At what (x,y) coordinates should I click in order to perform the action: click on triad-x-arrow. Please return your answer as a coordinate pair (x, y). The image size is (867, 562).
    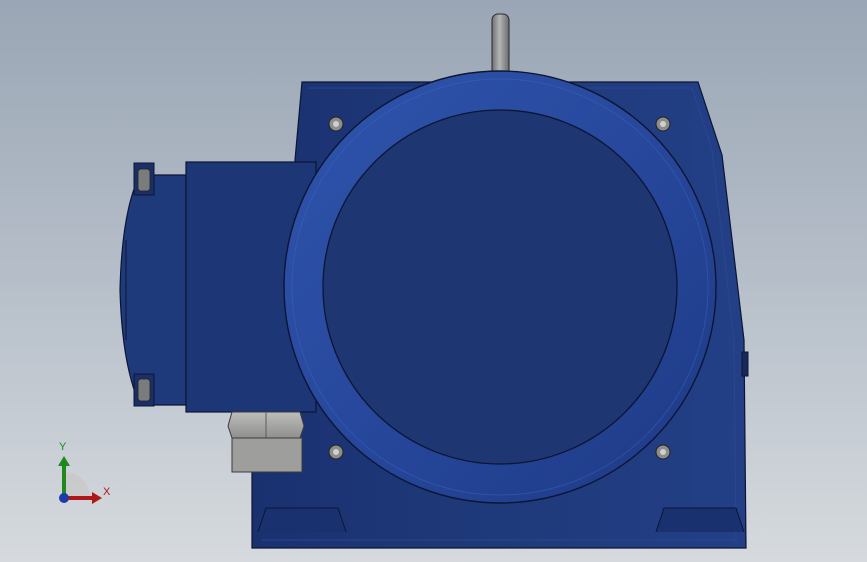
    Looking at the image, I should click on (97, 498).